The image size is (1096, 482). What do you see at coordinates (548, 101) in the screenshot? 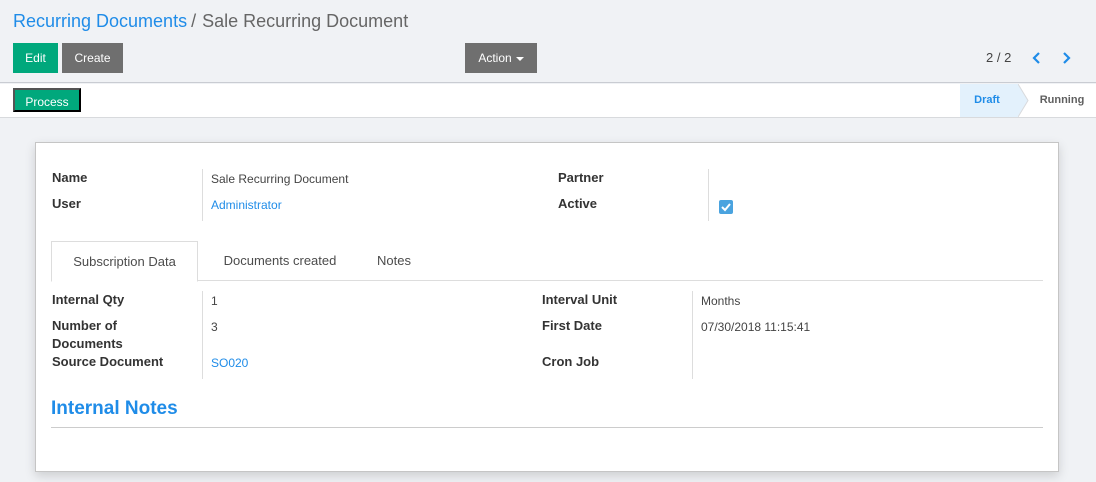
I see `statusbar: Process Draft Running` at bounding box center [548, 101].